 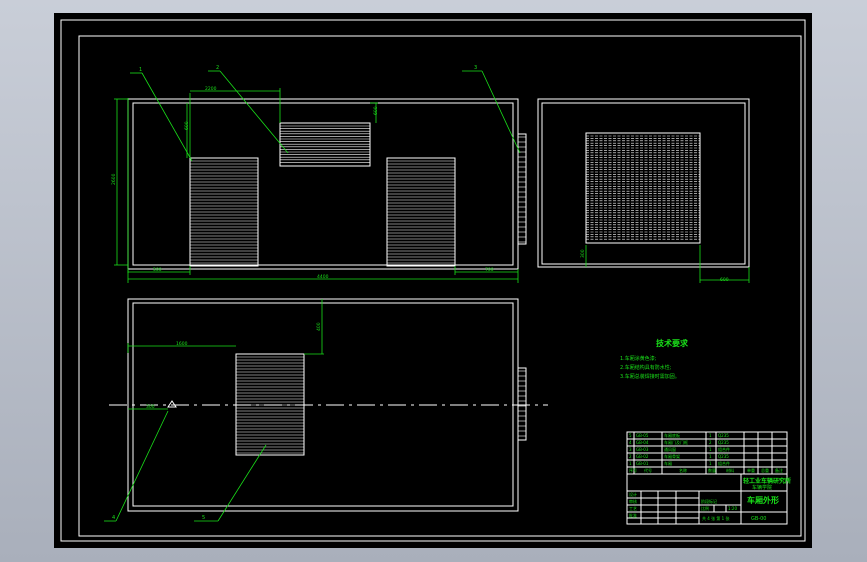 What do you see at coordinates (217, 68) in the screenshot?
I see `leader-label-2: 2` at bounding box center [217, 68].